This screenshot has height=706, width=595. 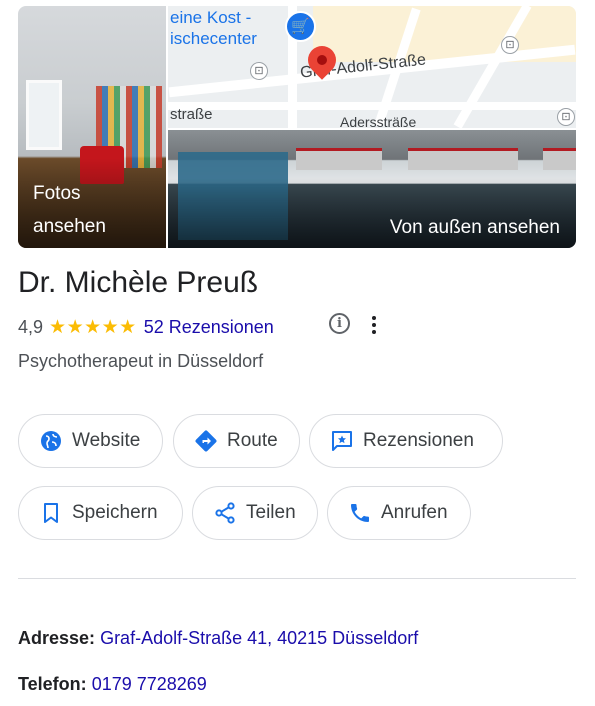 I want to click on call-label: Anrufen, so click(x=414, y=512).